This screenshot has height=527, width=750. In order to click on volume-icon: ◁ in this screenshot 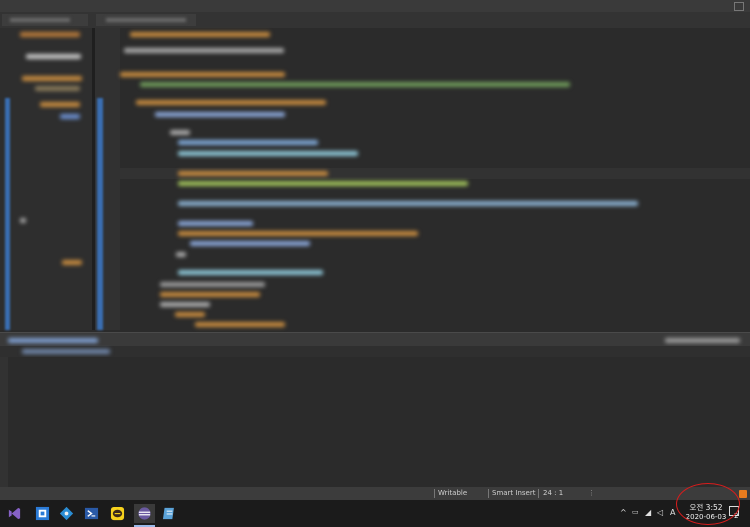, I will do `click(660, 512)`.